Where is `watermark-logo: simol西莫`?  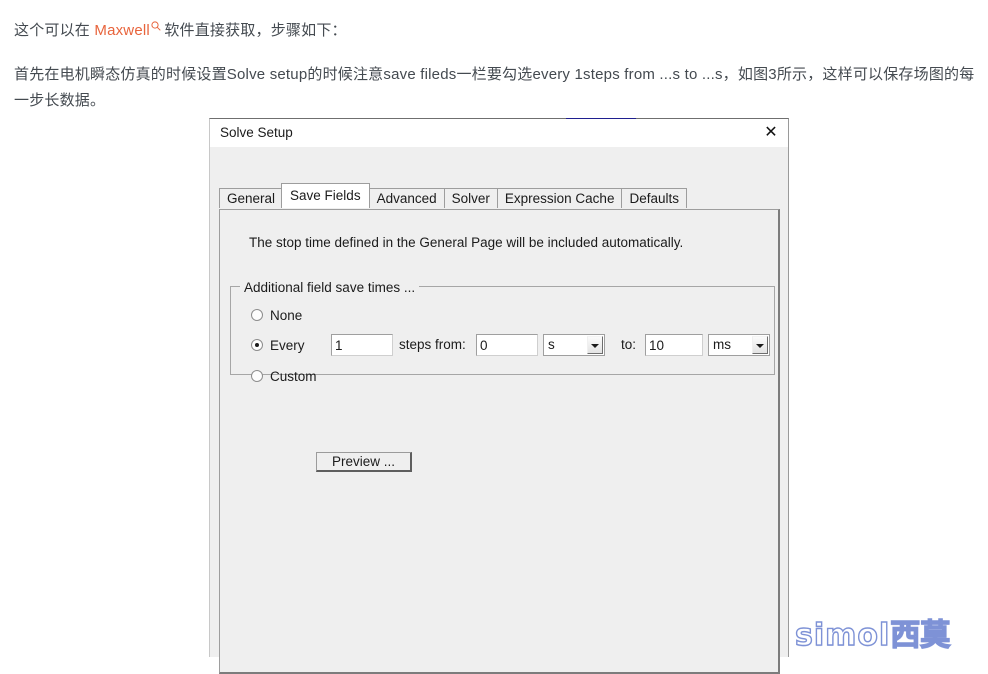
watermark-logo: simol西莫 is located at coordinates (872, 635).